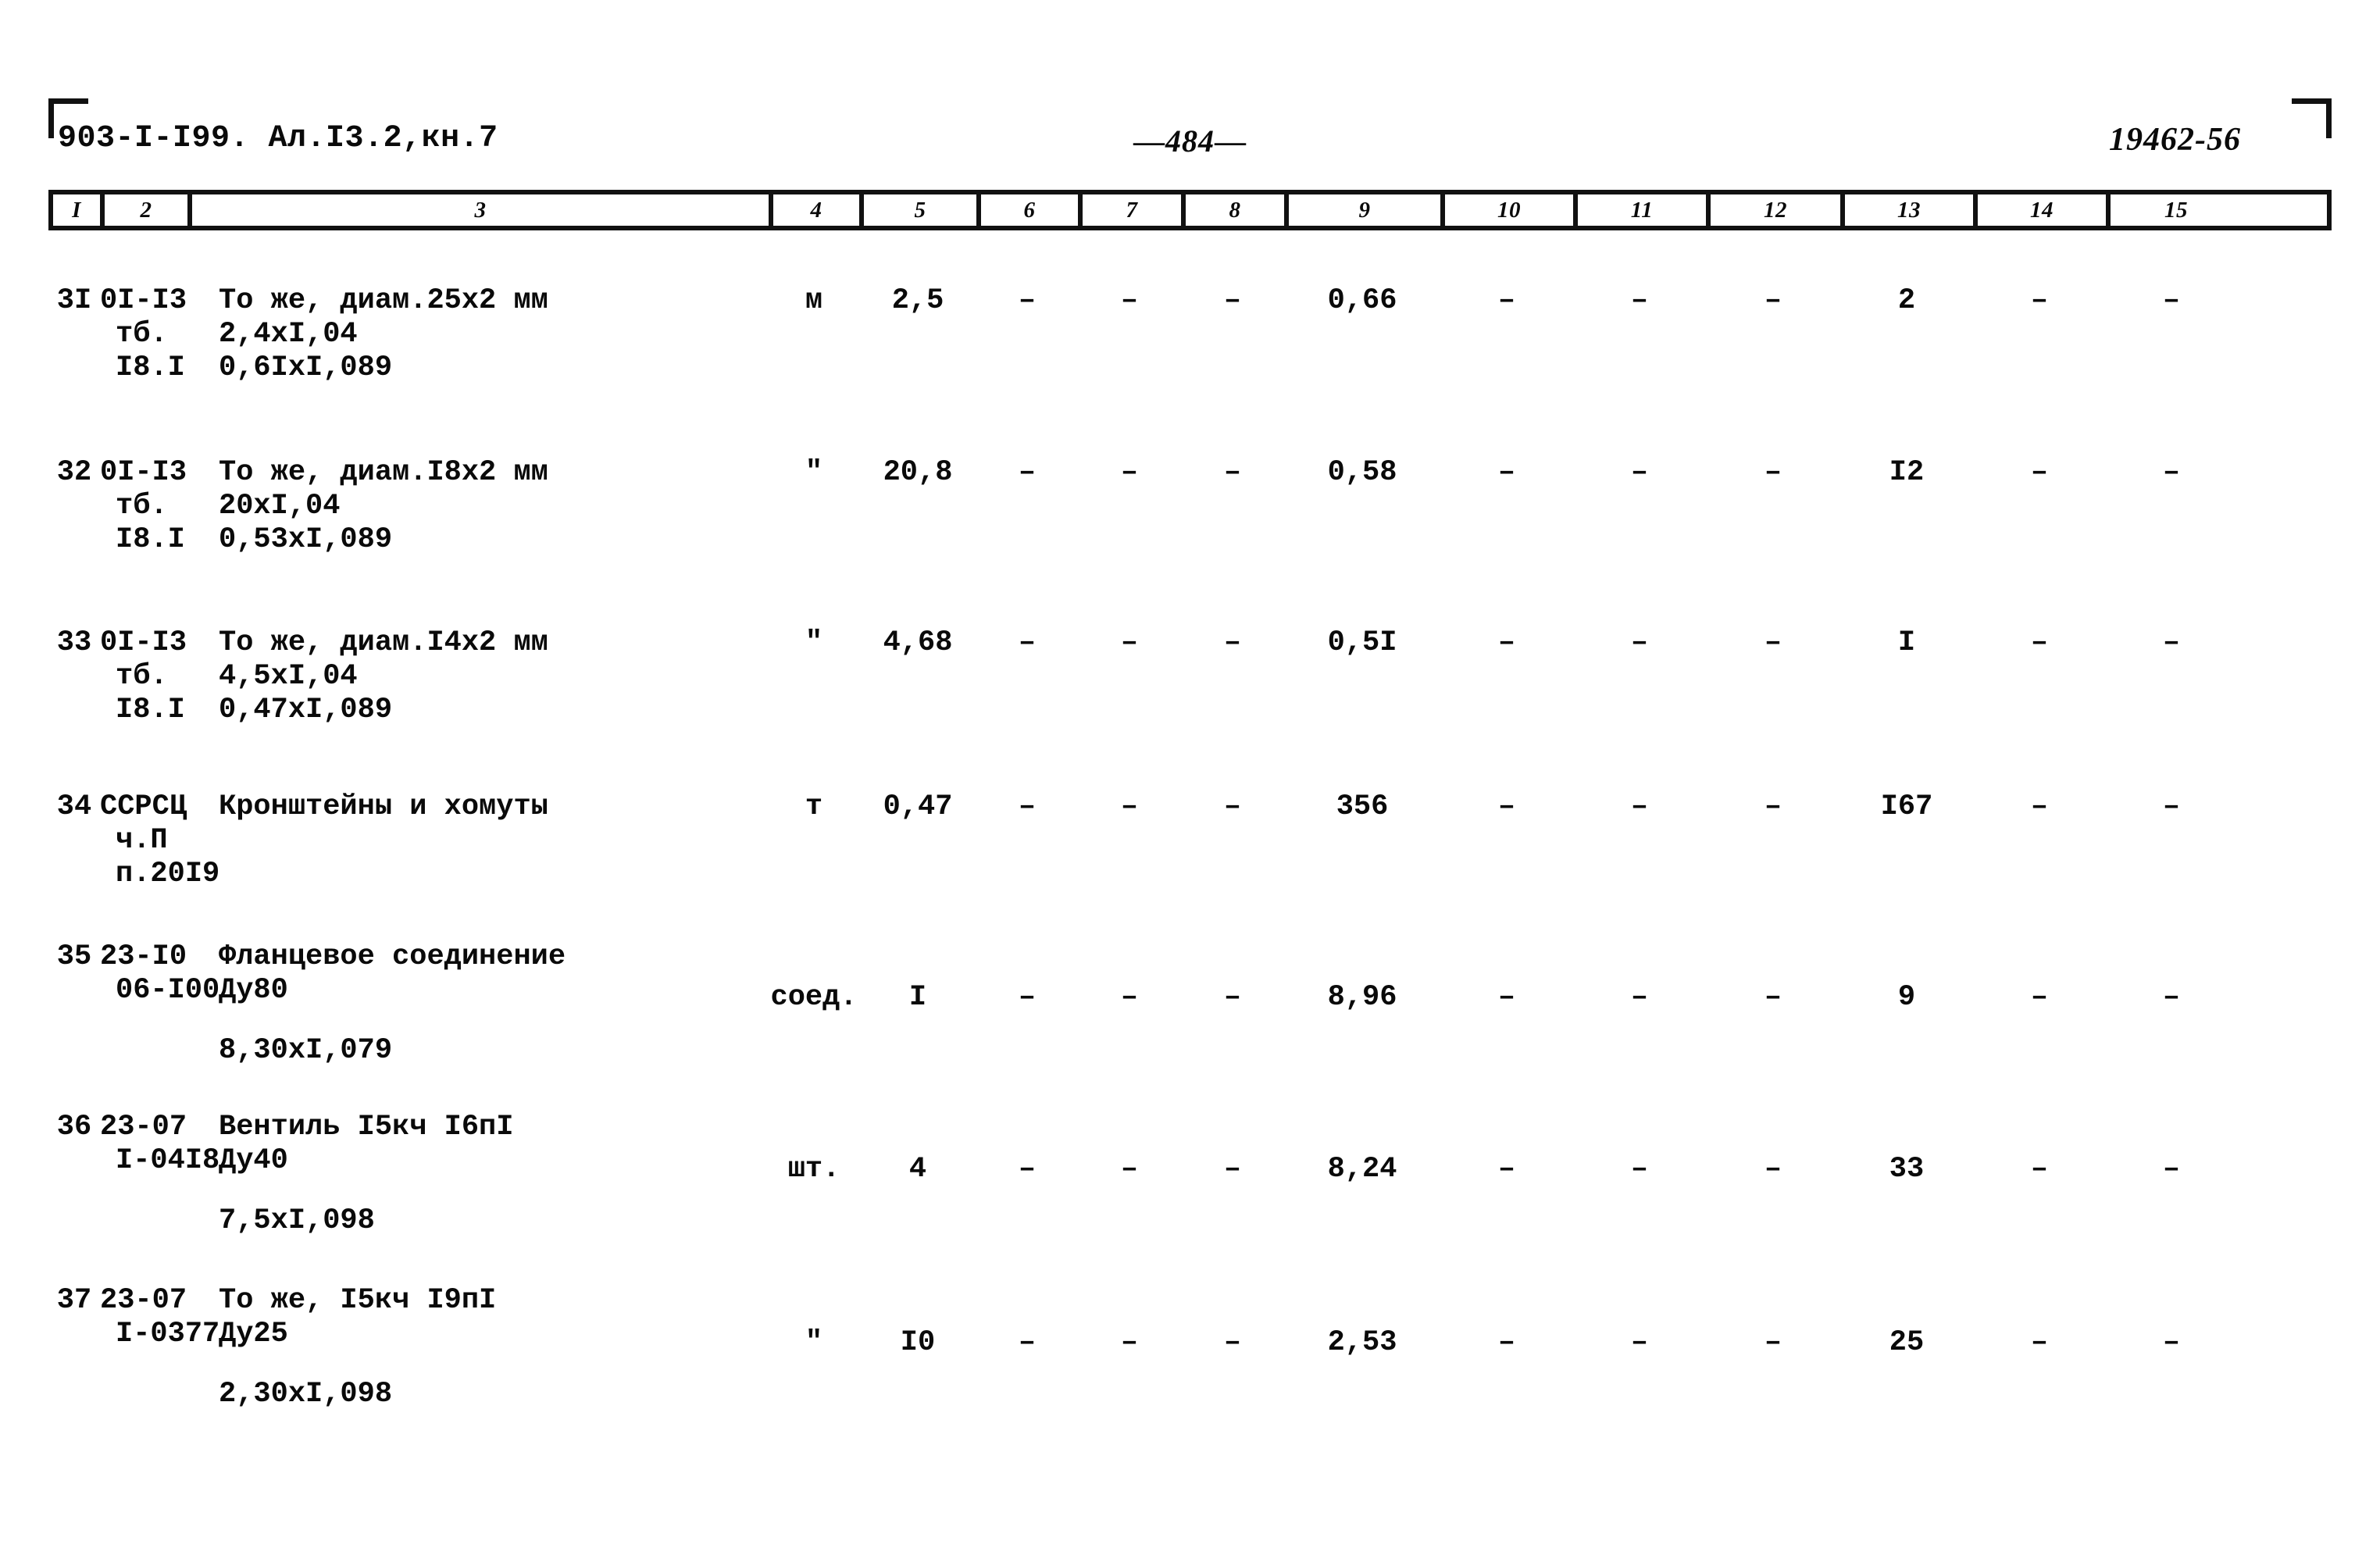 The image size is (2380, 1559). I want to click on description-line-2: 20хI,04, so click(280, 506).